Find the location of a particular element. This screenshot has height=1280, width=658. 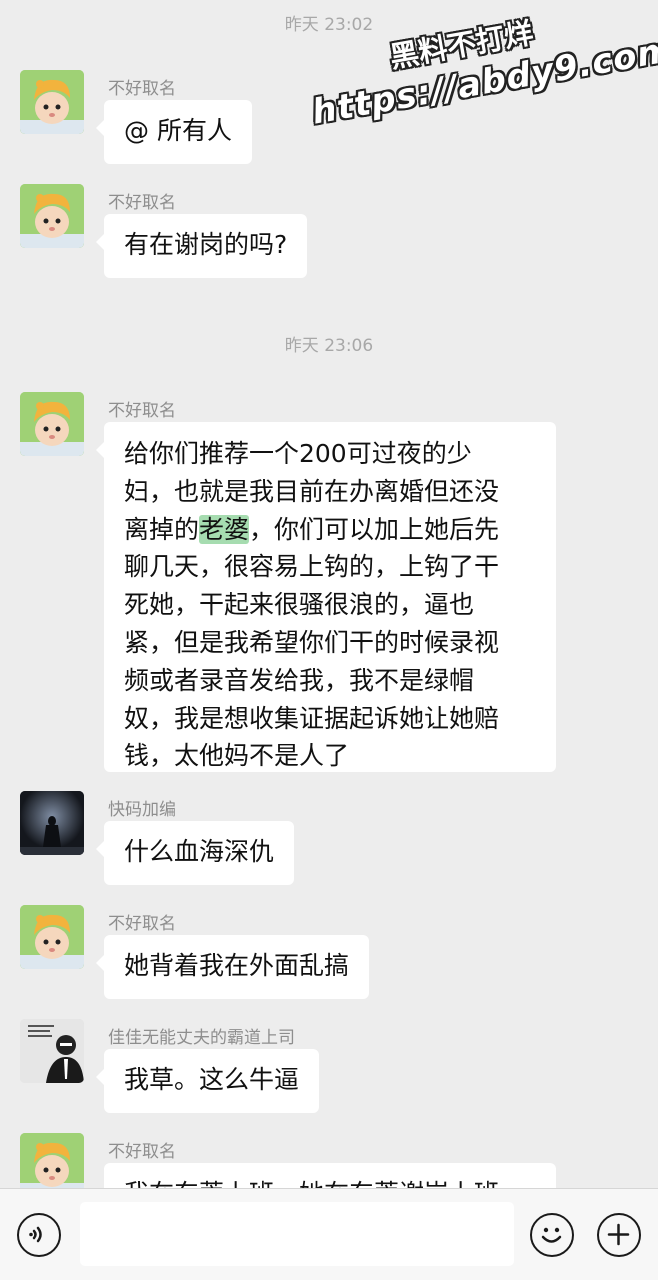

dark-figure-avatar is located at coordinates (52, 823).